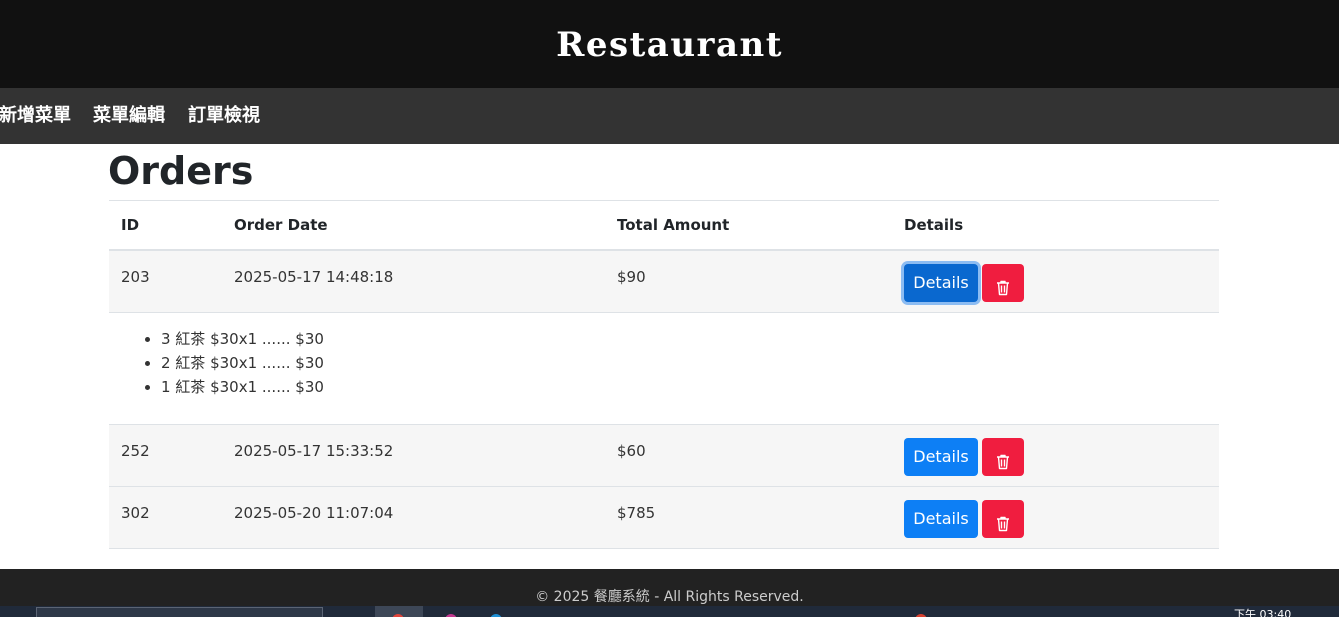 The image size is (1339, 617). I want to click on order-item: 2 紅茶 $30x1 ...... $30, so click(684, 363).